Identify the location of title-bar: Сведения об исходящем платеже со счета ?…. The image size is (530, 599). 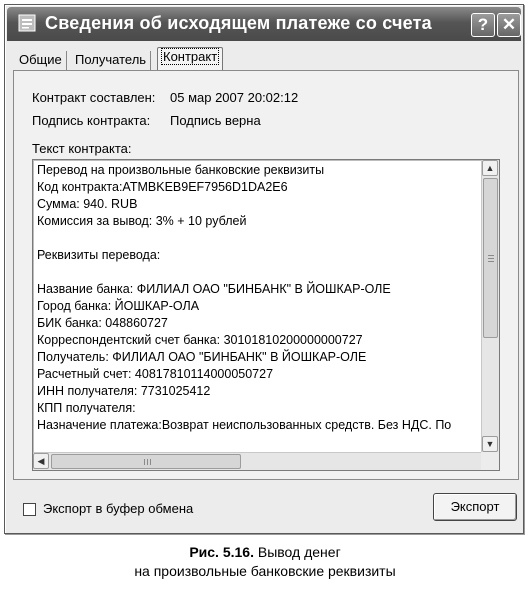
(264, 24).